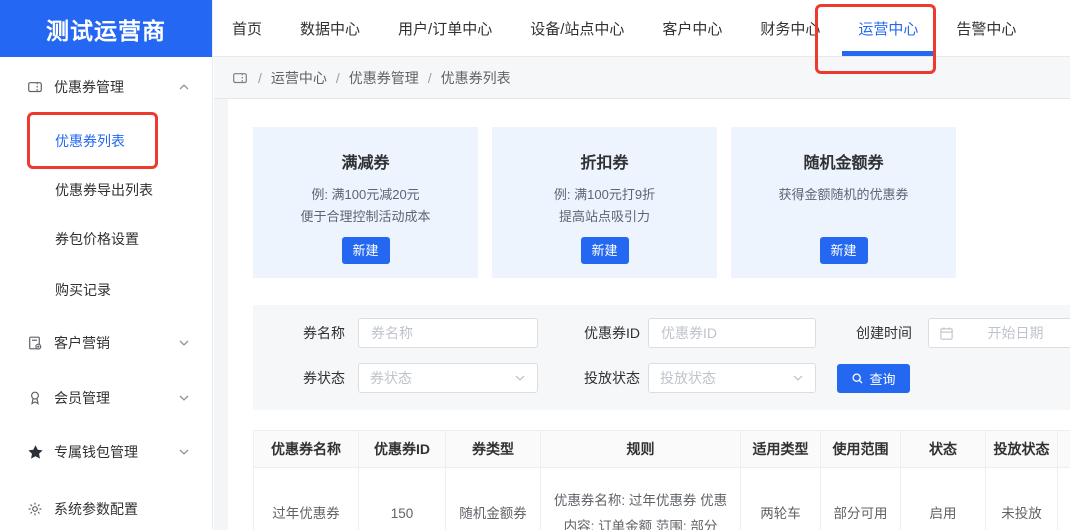  I want to click on coupon-id-input, so click(732, 333).